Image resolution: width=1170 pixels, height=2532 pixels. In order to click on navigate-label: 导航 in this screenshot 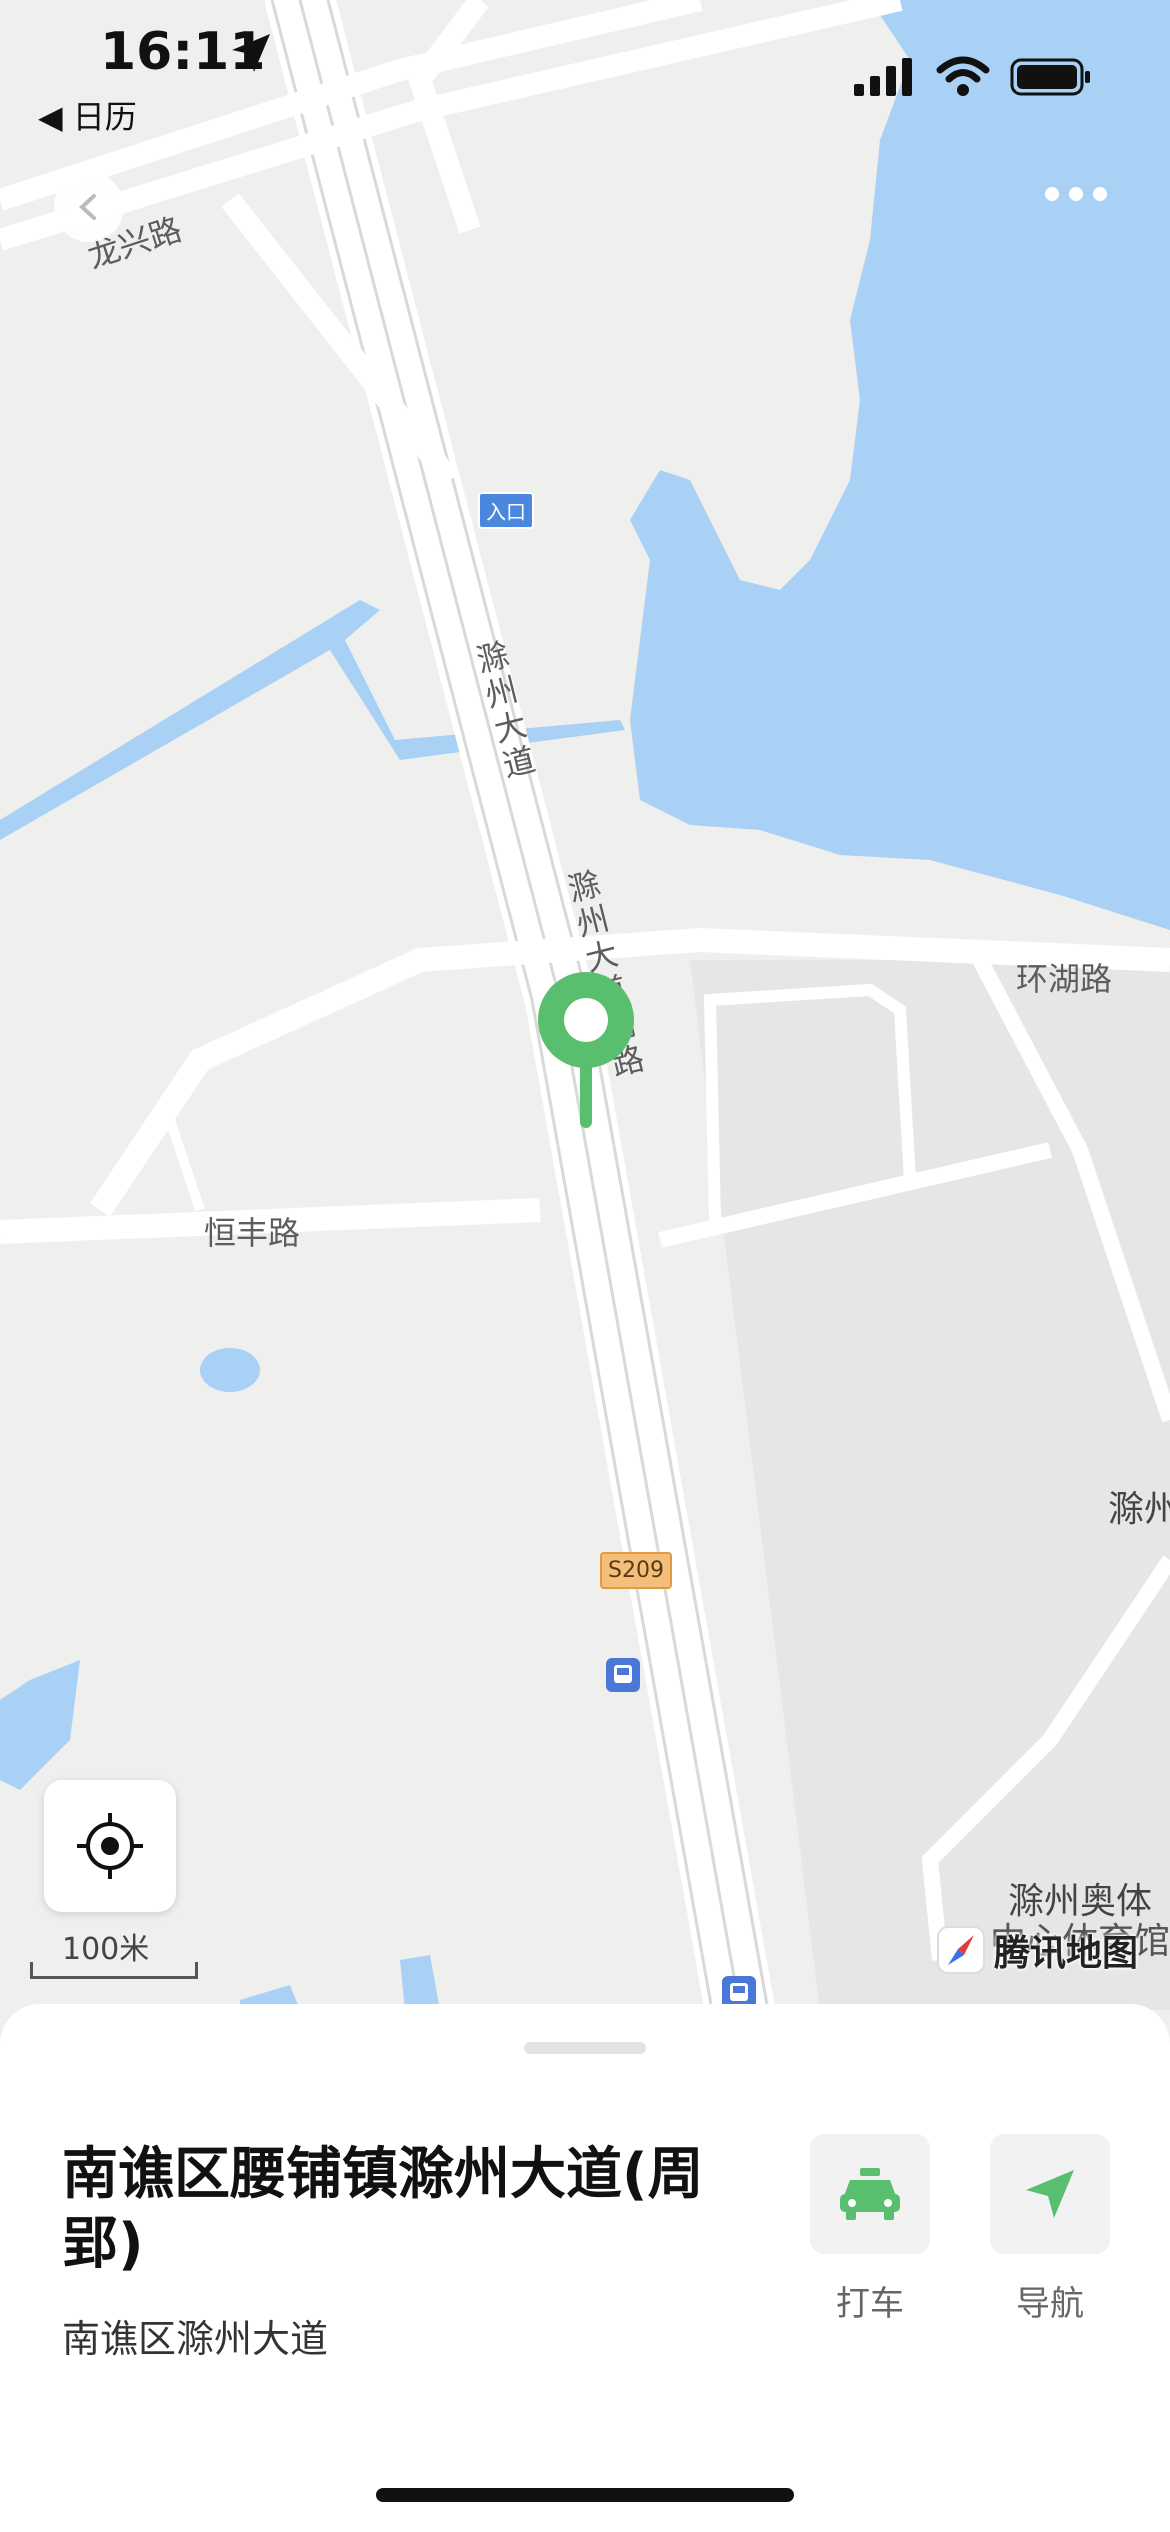, I will do `click(1050, 2304)`.